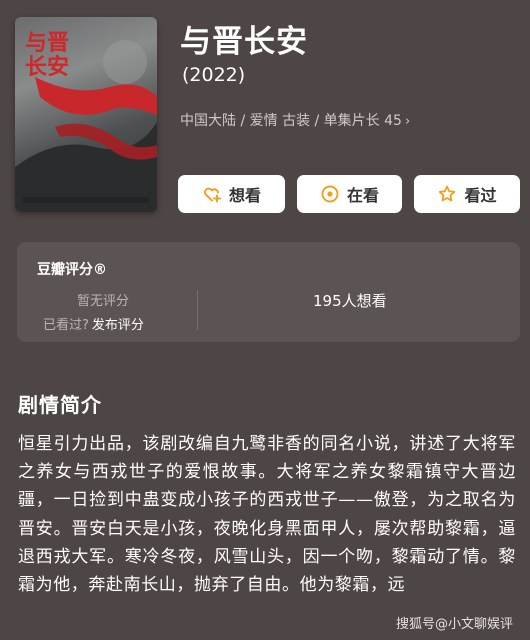 Image resolution: width=530 pixels, height=640 pixels. Describe the element at coordinates (47, 55) in the screenshot. I see `poster-title-art: 与晋长安` at that location.